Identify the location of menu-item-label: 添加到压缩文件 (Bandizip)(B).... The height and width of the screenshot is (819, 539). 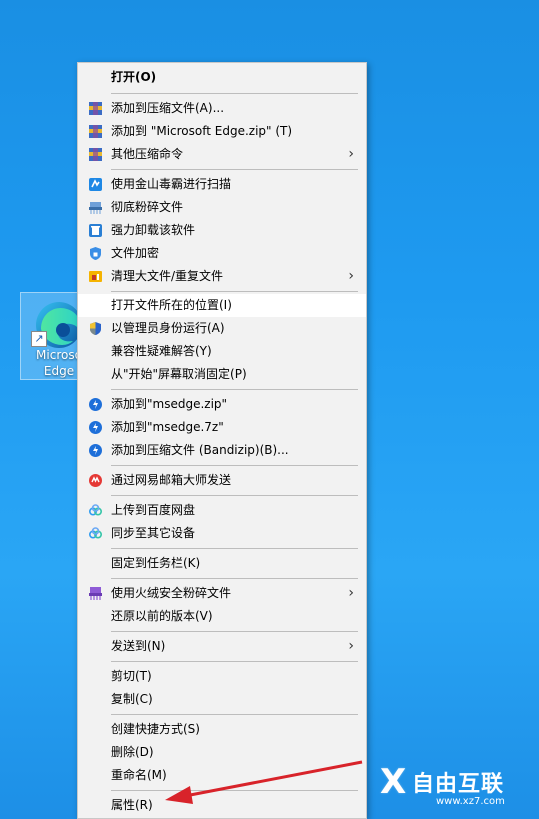
(200, 450).